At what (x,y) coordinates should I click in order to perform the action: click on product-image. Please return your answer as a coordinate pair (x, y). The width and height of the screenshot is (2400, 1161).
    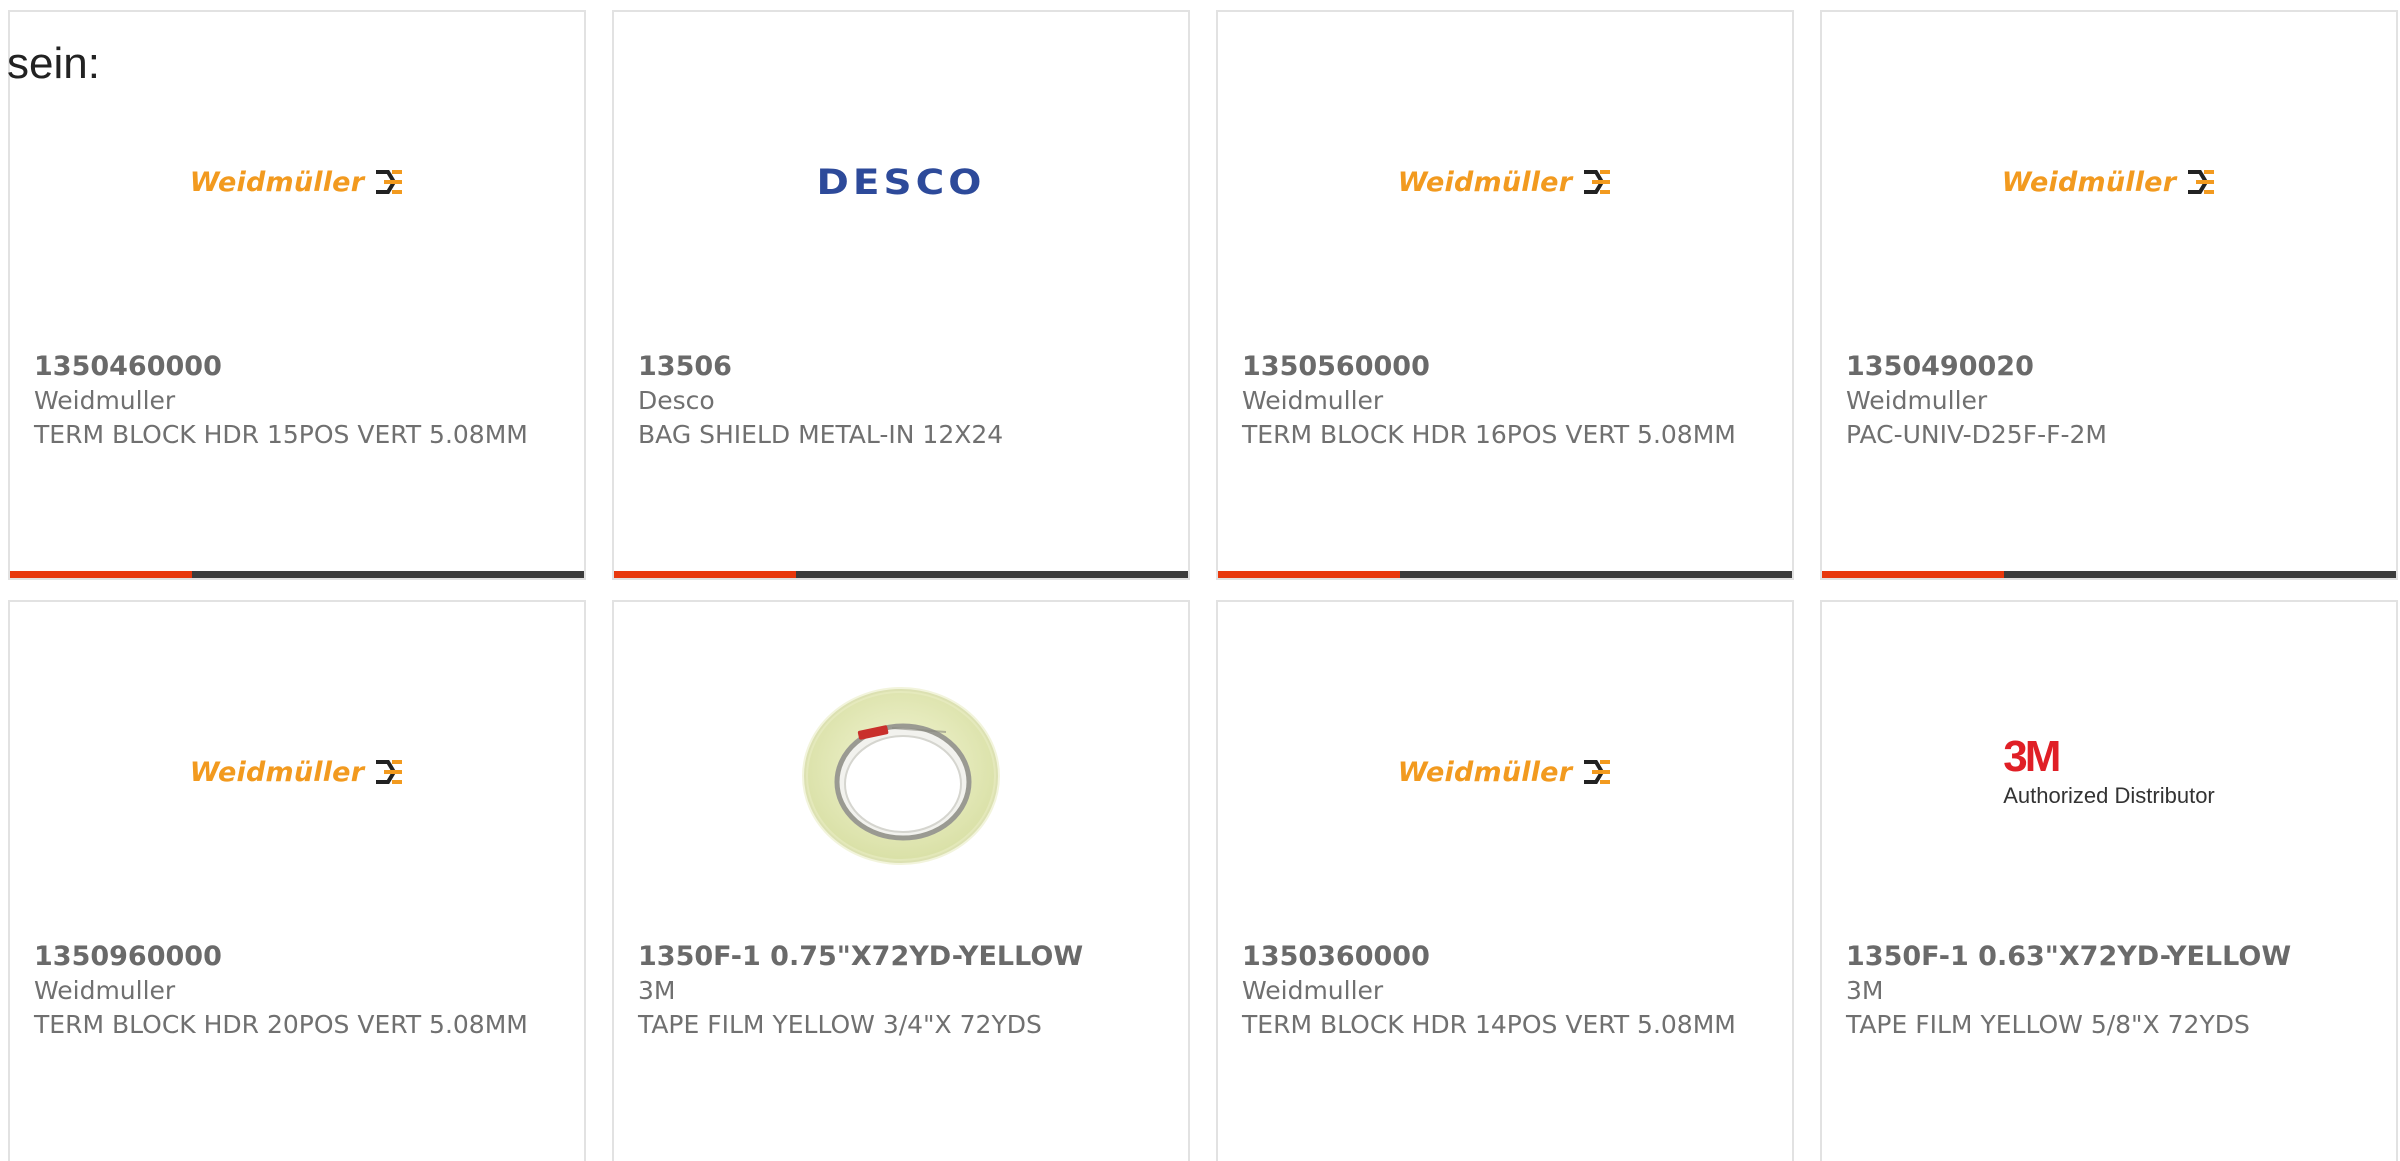
    Looking at the image, I should click on (901, 772).